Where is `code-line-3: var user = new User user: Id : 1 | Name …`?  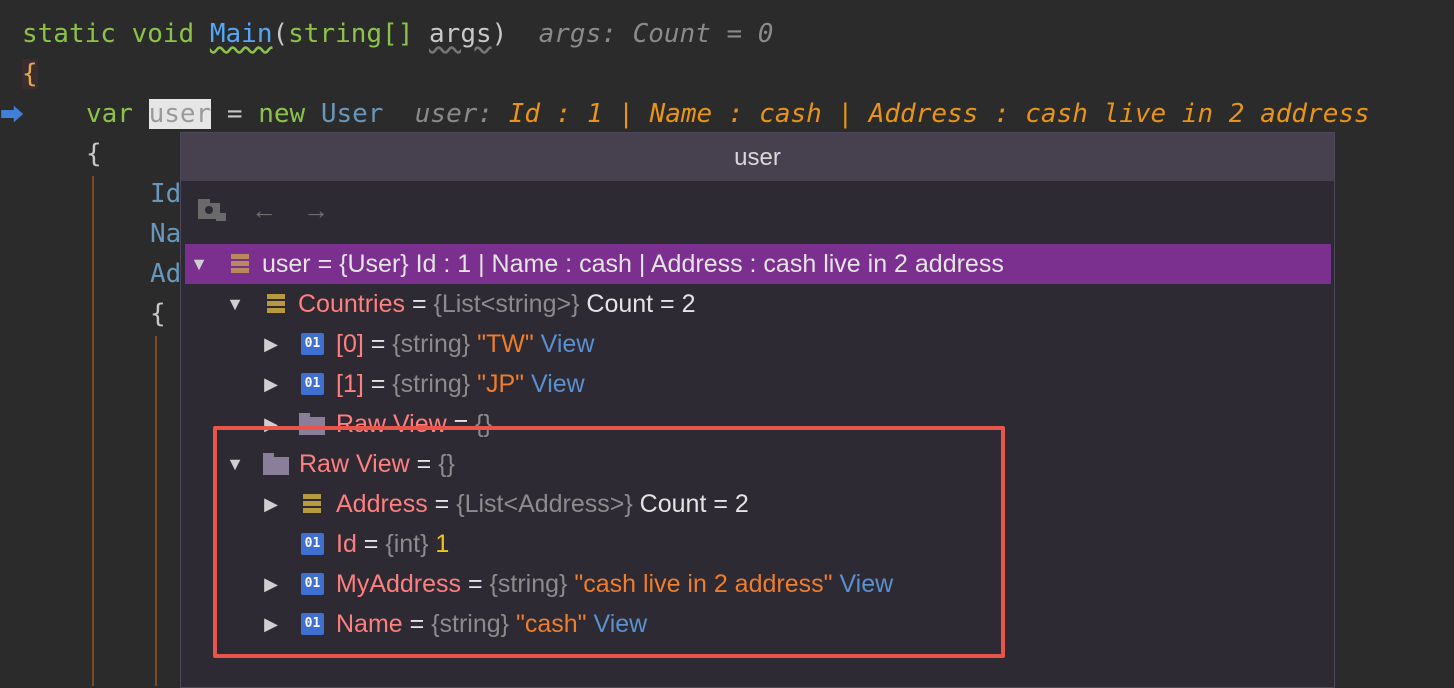
code-line-3: var user = new User user: Id : 1 | Name … is located at coordinates (728, 114).